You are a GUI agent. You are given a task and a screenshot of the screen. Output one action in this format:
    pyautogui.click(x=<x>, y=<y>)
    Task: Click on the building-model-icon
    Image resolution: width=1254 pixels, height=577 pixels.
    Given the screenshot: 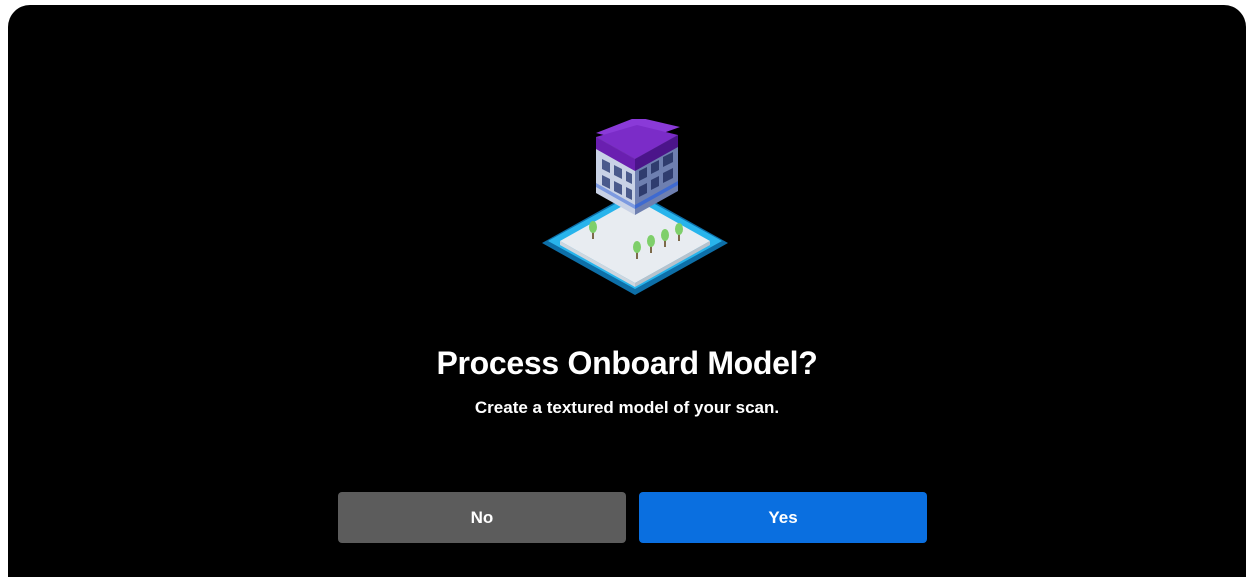 What is the action you would take?
    pyautogui.click(x=635, y=207)
    